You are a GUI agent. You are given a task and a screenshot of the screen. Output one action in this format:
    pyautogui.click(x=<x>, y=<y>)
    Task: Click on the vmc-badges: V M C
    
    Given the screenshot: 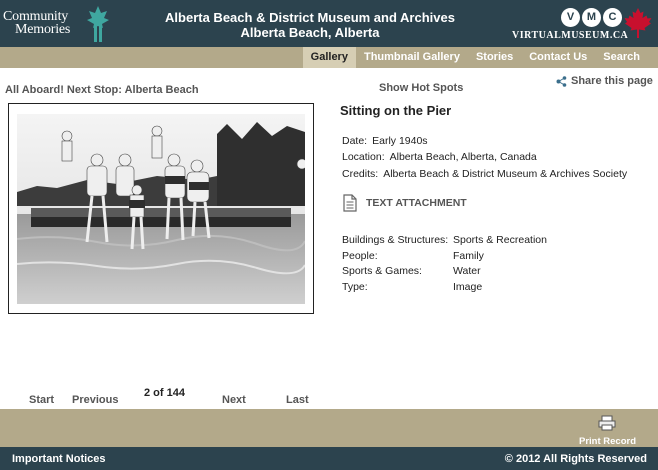 What is the action you would take?
    pyautogui.click(x=591, y=17)
    